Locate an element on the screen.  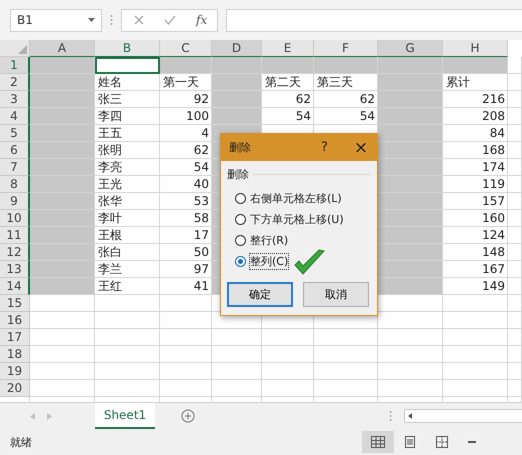
dropdown-icon is located at coordinates (91, 20).